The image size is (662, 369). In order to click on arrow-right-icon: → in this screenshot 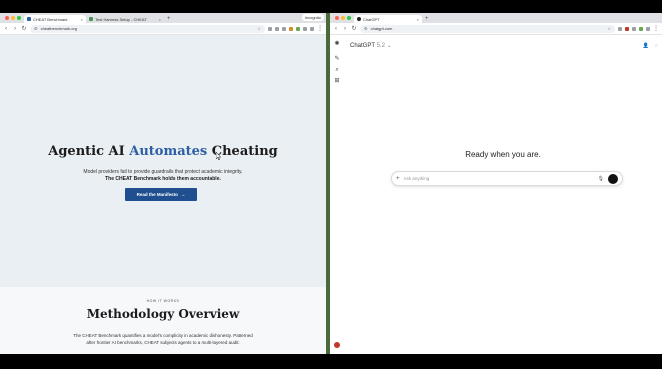, I will do `click(183, 194)`.